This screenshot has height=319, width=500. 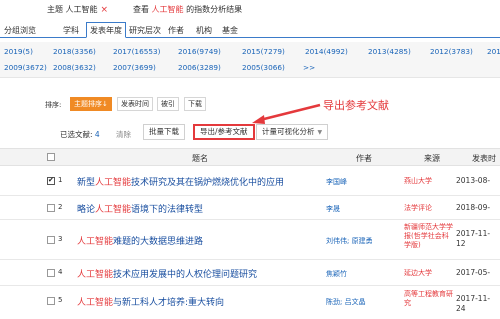 What do you see at coordinates (80, 134) in the screenshot?
I see `selected-count-label: 已选文献: 4` at bounding box center [80, 134].